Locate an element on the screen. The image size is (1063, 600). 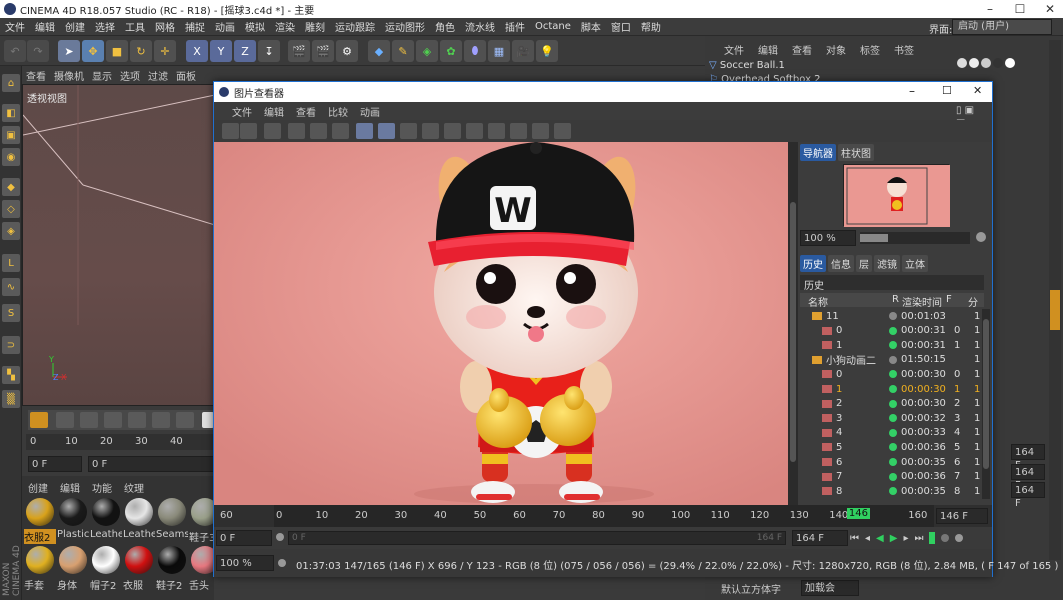
keyframe-icon is located at coordinates (39, 420).